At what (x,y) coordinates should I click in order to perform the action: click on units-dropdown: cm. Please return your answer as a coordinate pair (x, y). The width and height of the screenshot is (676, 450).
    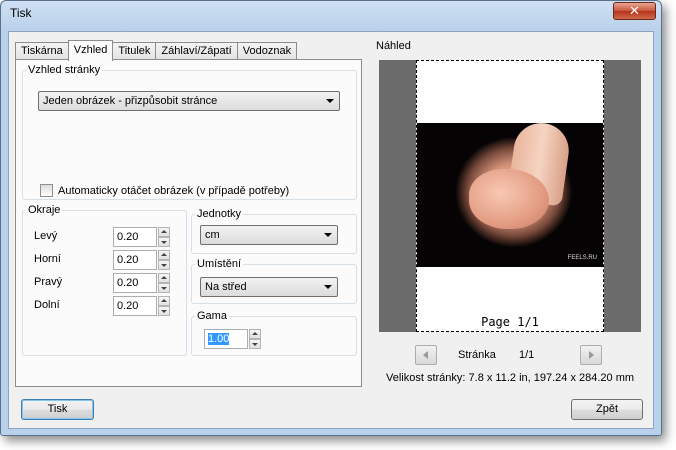
    Looking at the image, I should click on (269, 235).